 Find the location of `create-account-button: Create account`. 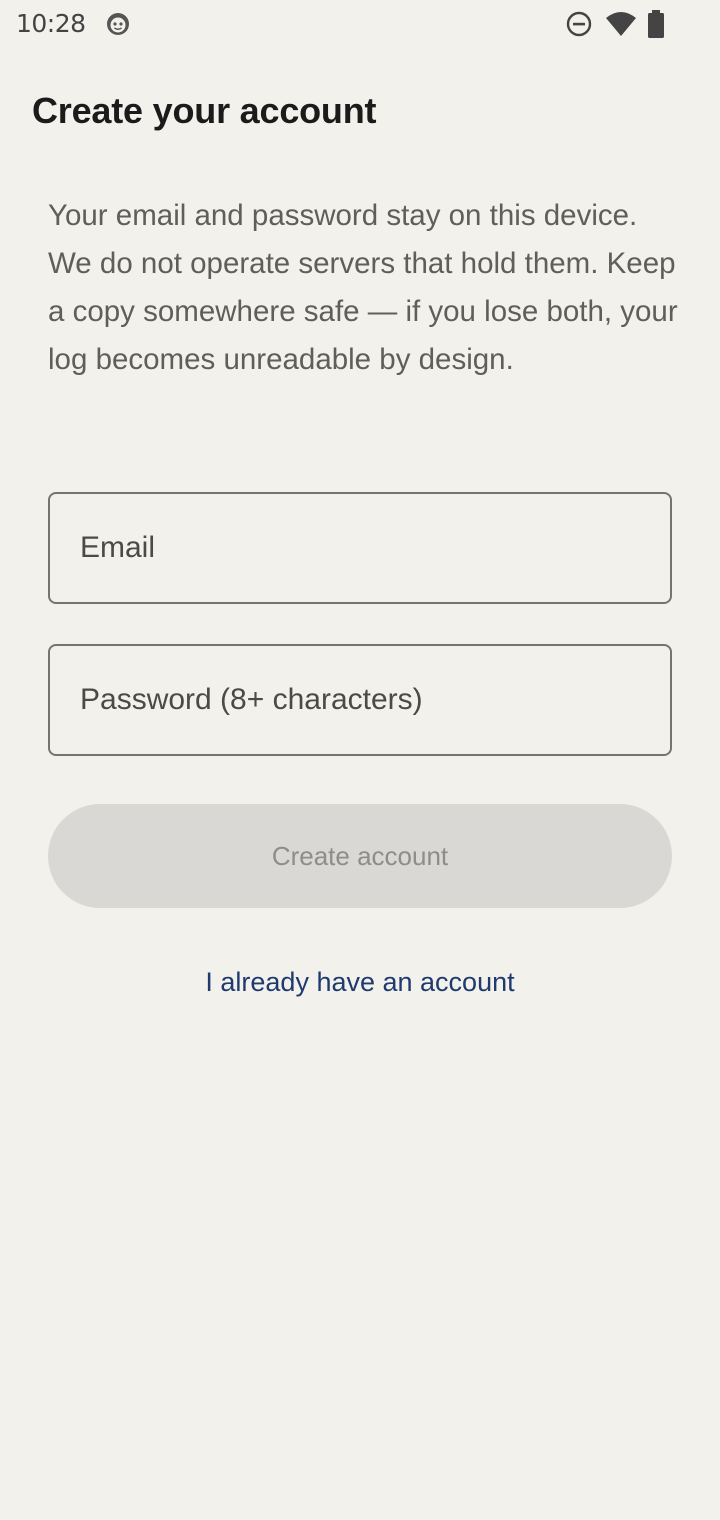

create-account-button: Create account is located at coordinates (360, 856).